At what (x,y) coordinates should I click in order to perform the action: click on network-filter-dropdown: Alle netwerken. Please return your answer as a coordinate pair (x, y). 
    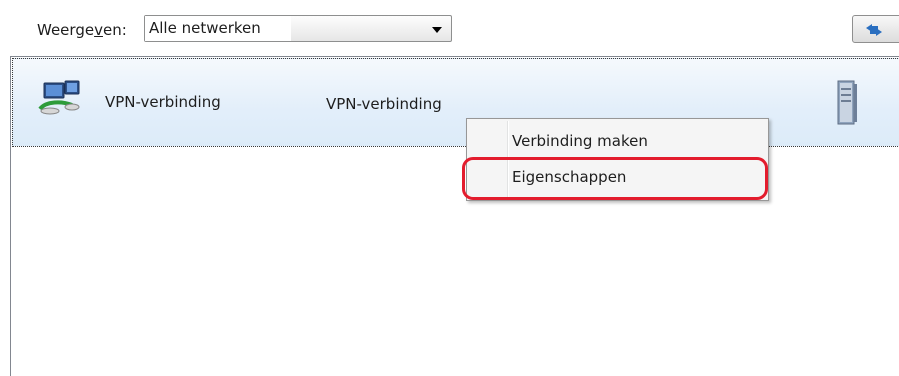
    Looking at the image, I should click on (298, 28).